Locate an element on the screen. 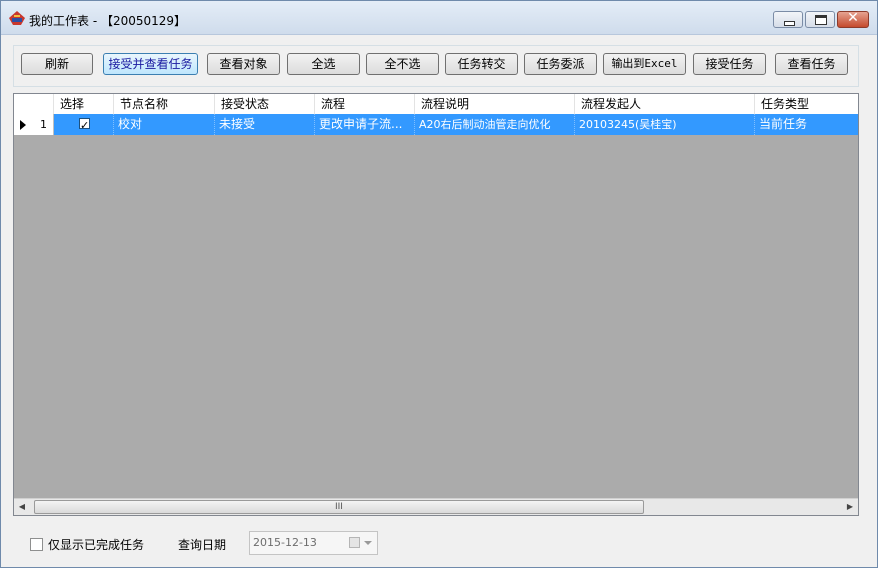 Image resolution: width=880 pixels, height=570 pixels. accept-task-button: 接受任务 is located at coordinates (729, 64).